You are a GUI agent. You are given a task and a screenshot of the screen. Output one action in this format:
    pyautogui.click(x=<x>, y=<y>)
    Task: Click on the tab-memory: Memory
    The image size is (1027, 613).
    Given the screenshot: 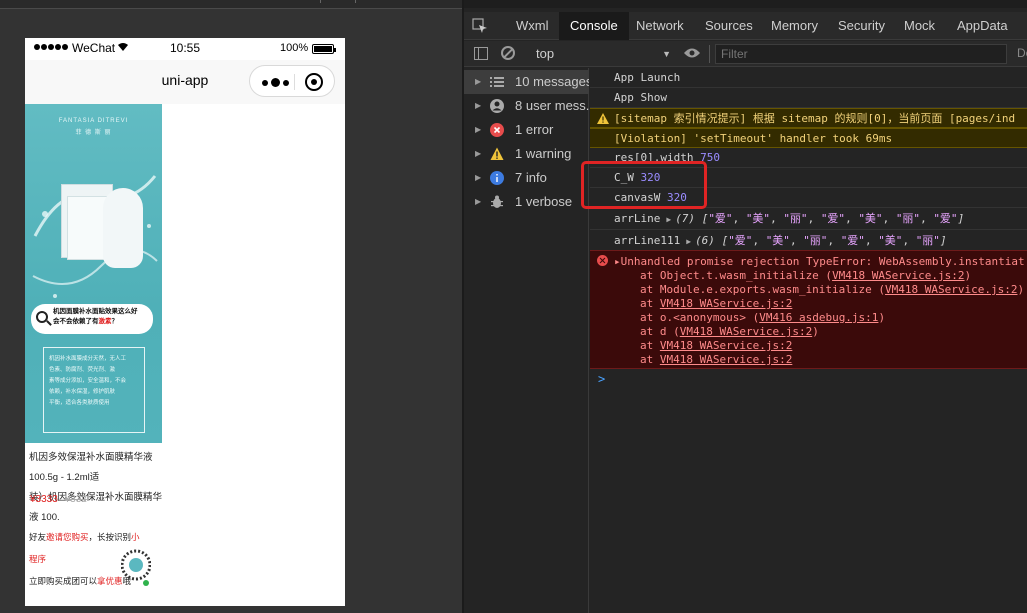 What is the action you would take?
    pyautogui.click(x=794, y=26)
    